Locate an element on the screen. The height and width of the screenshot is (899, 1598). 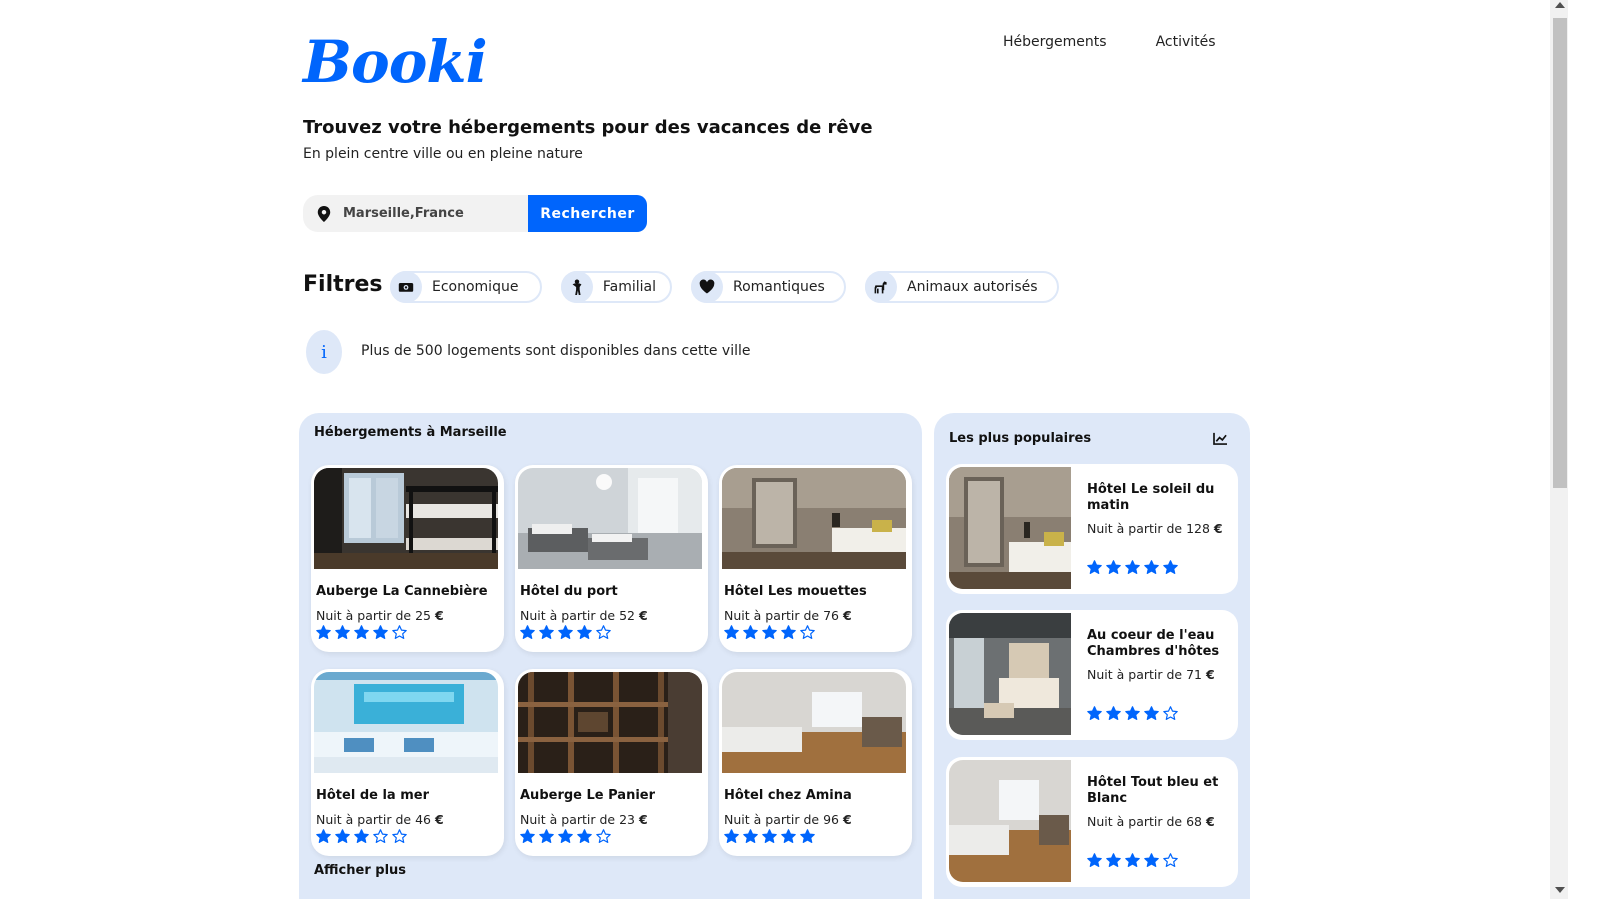
popular-title: Les plus populaires is located at coordinates (1020, 438).